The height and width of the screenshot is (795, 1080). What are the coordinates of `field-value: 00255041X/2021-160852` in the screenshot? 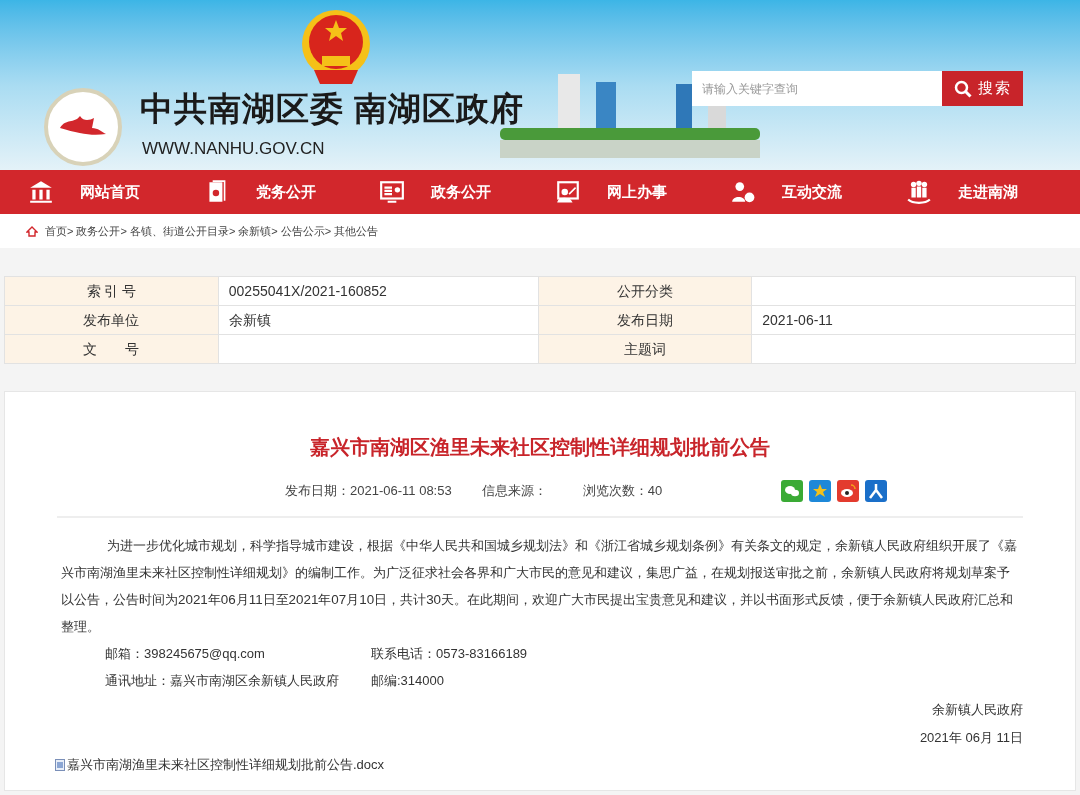 It's located at (378, 291).